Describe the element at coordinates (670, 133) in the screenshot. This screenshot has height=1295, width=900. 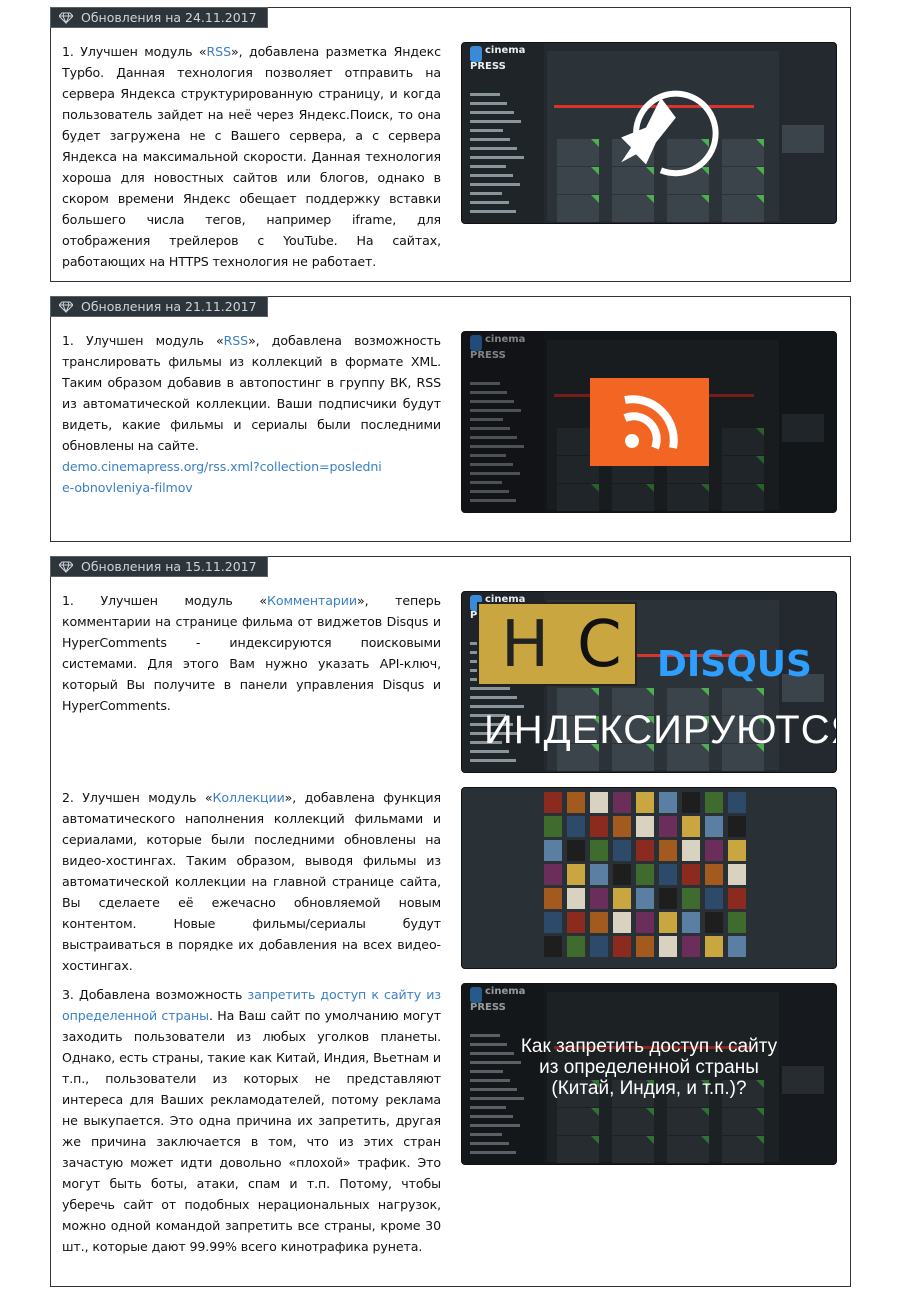
I see `rocket-icon` at that location.